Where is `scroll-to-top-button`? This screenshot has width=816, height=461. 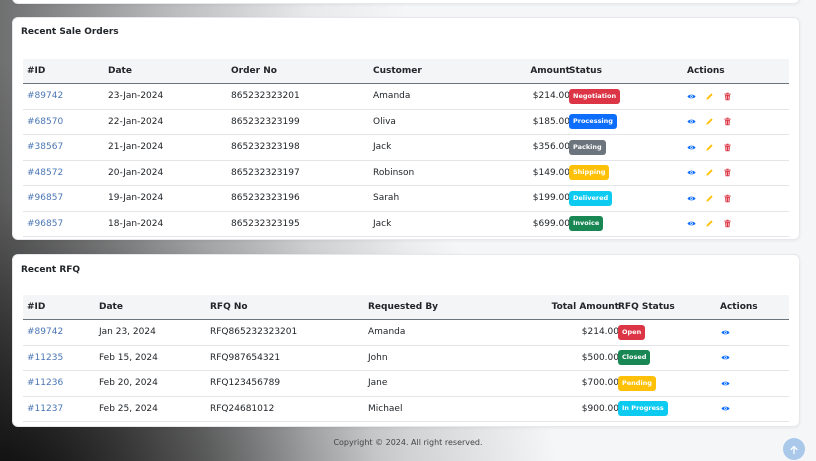 scroll-to-top-button is located at coordinates (794, 449).